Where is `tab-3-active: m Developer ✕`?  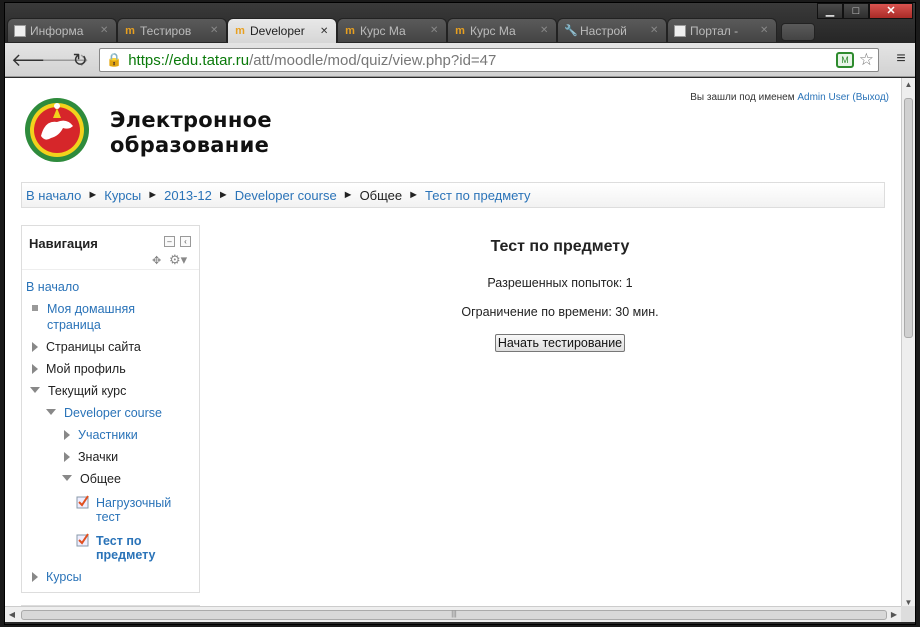
tab-3-active: m Developer ✕ is located at coordinates (282, 30).